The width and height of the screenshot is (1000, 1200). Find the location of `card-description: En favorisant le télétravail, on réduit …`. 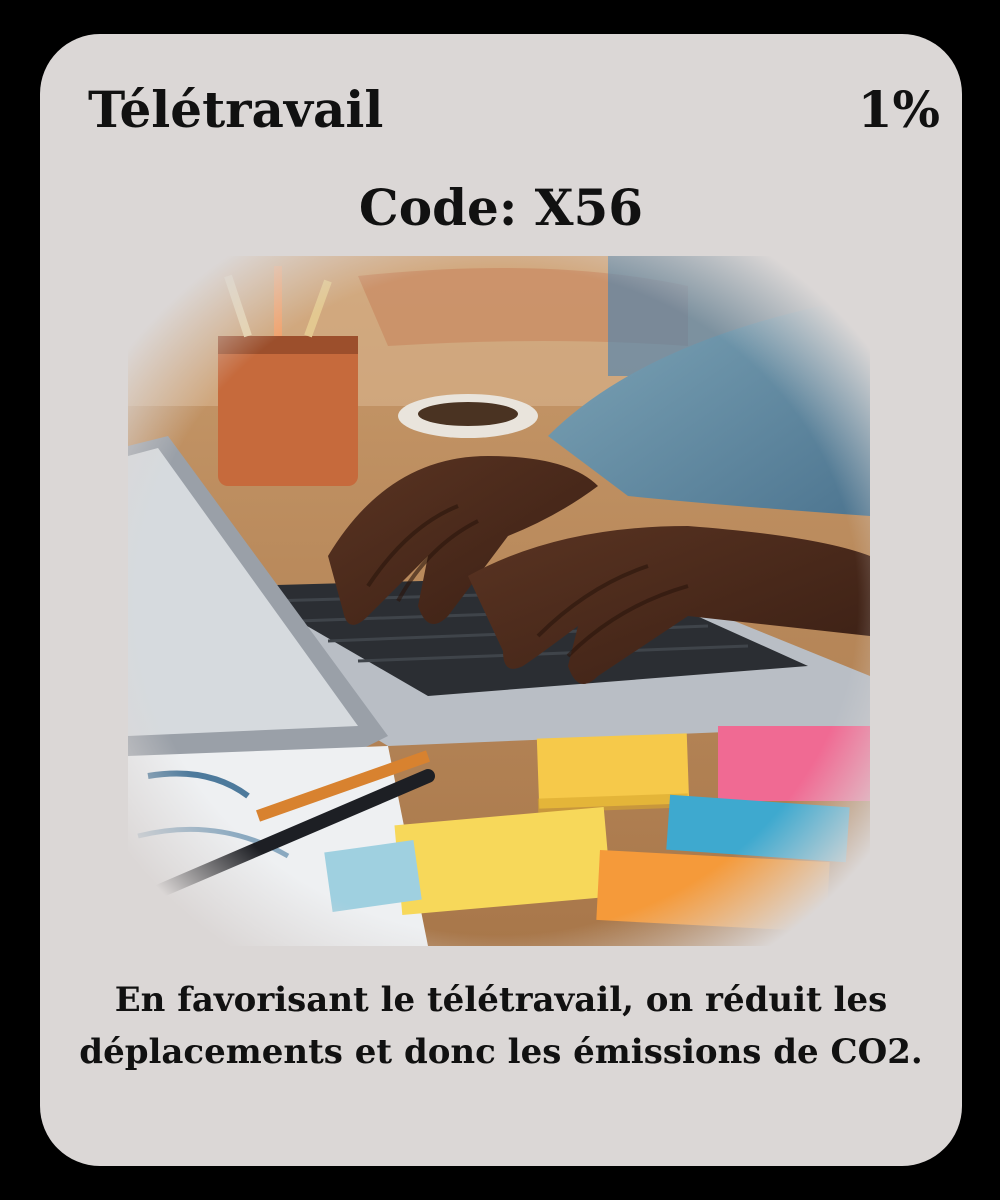

card-description: En favorisant le télétravail, on réduit … is located at coordinates (501, 1026).